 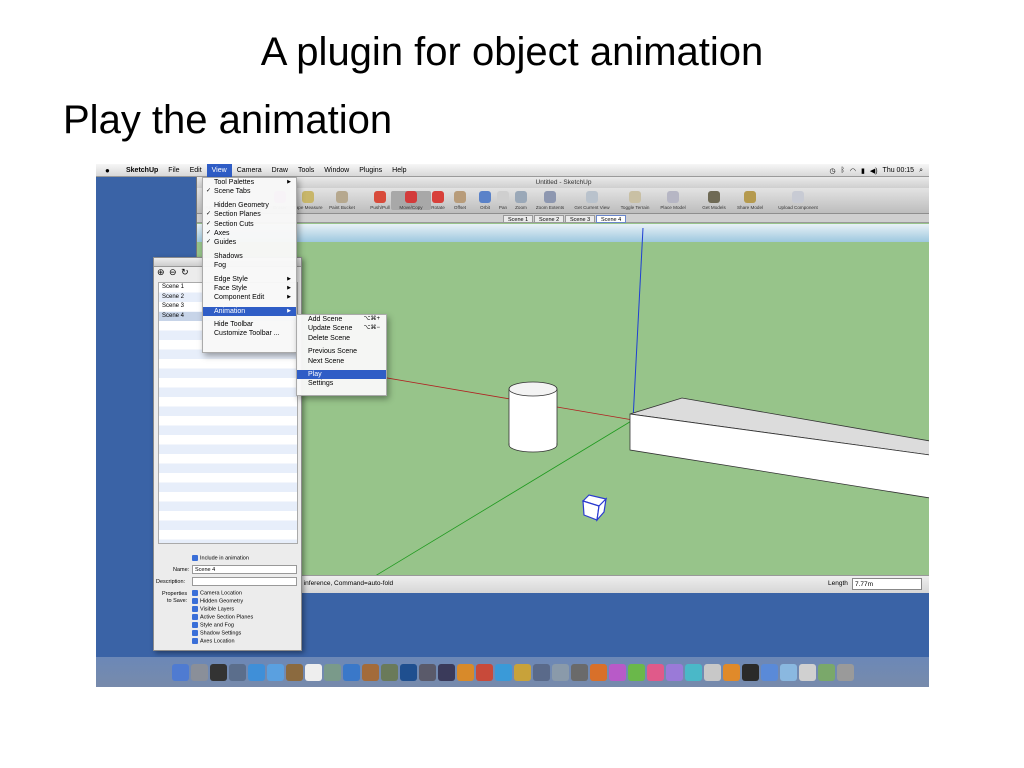 What do you see at coordinates (313, 672) in the screenshot?
I see `ical-icon` at bounding box center [313, 672].